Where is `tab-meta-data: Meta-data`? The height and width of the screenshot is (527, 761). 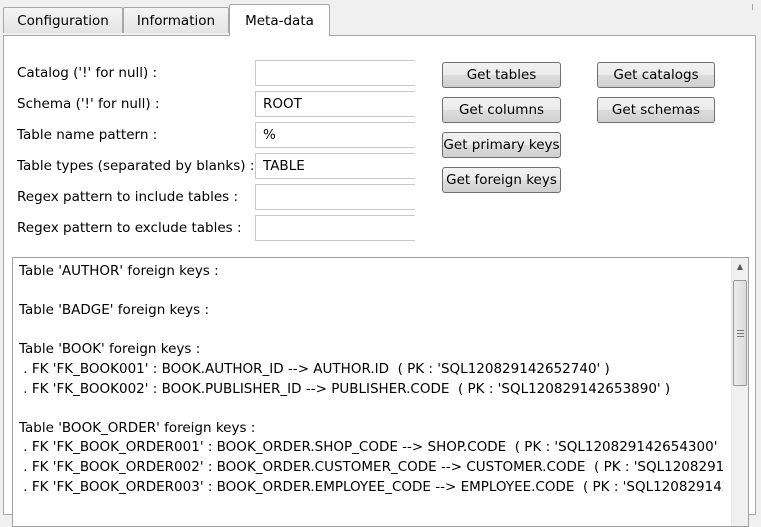 tab-meta-data: Meta-data is located at coordinates (279, 20).